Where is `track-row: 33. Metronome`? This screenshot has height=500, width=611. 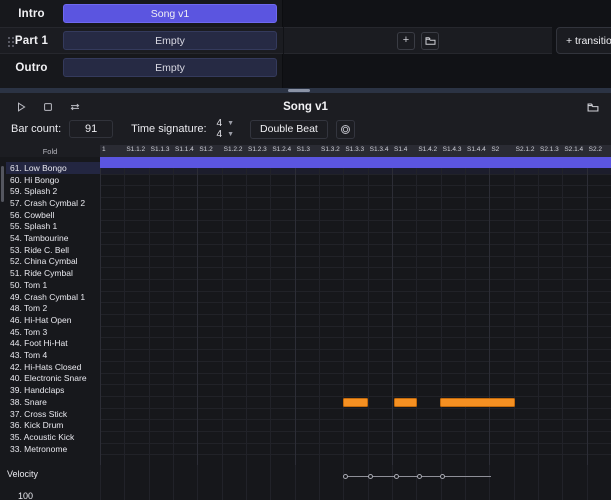
track-row: 33. Metronome is located at coordinates (53, 449).